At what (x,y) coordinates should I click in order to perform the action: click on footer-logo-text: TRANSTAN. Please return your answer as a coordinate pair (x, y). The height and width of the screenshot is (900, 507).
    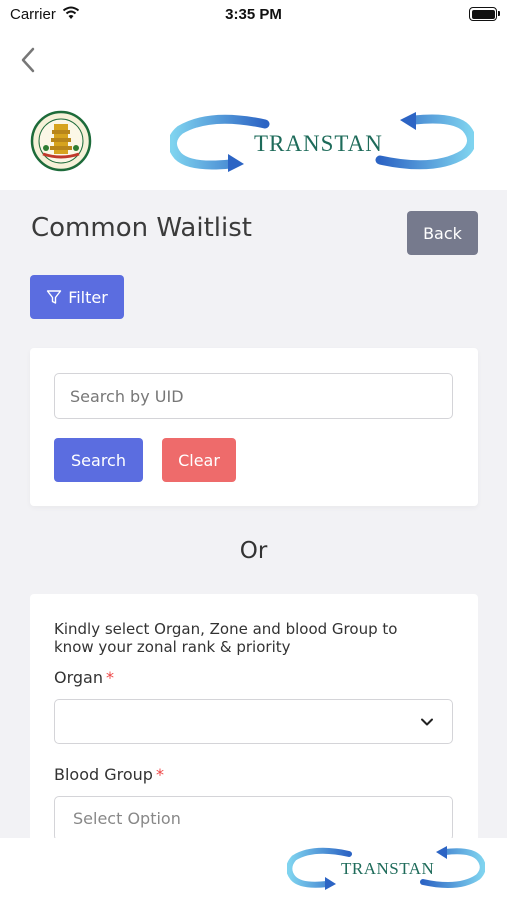
    Looking at the image, I should click on (387, 868).